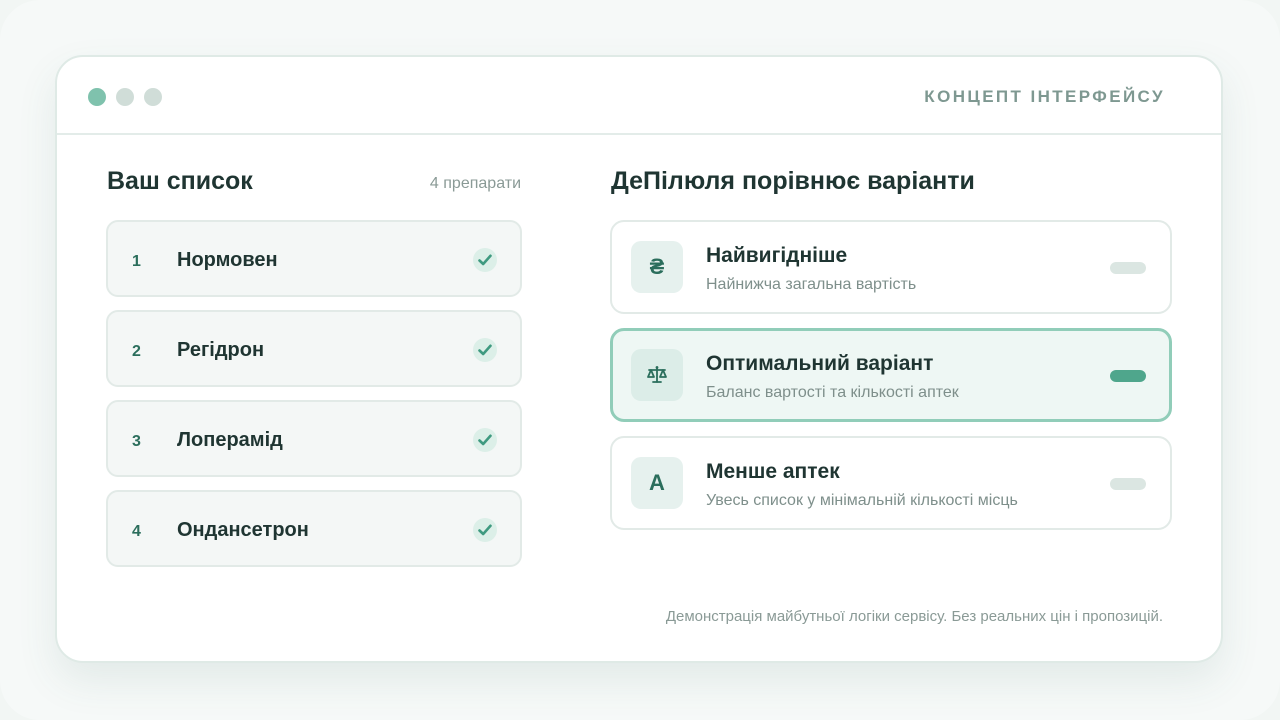  What do you see at coordinates (136, 441) in the screenshot?
I see `drug-number: 3` at bounding box center [136, 441].